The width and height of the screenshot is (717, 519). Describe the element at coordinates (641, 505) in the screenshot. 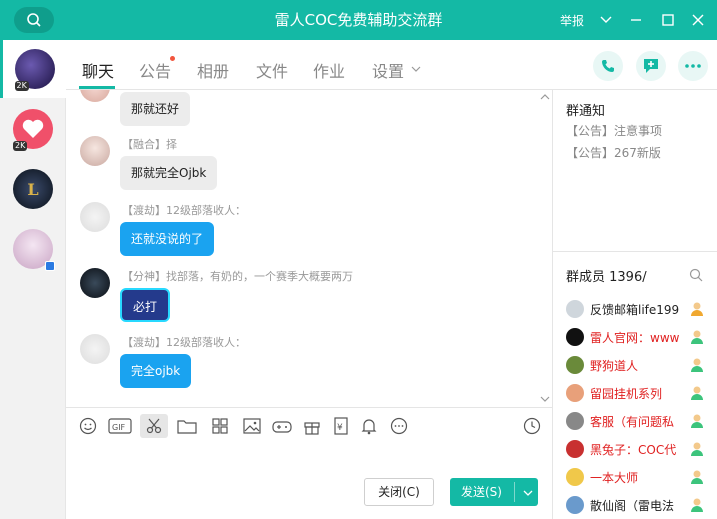

I see `member-item: 散仙阁（雷电法` at that location.